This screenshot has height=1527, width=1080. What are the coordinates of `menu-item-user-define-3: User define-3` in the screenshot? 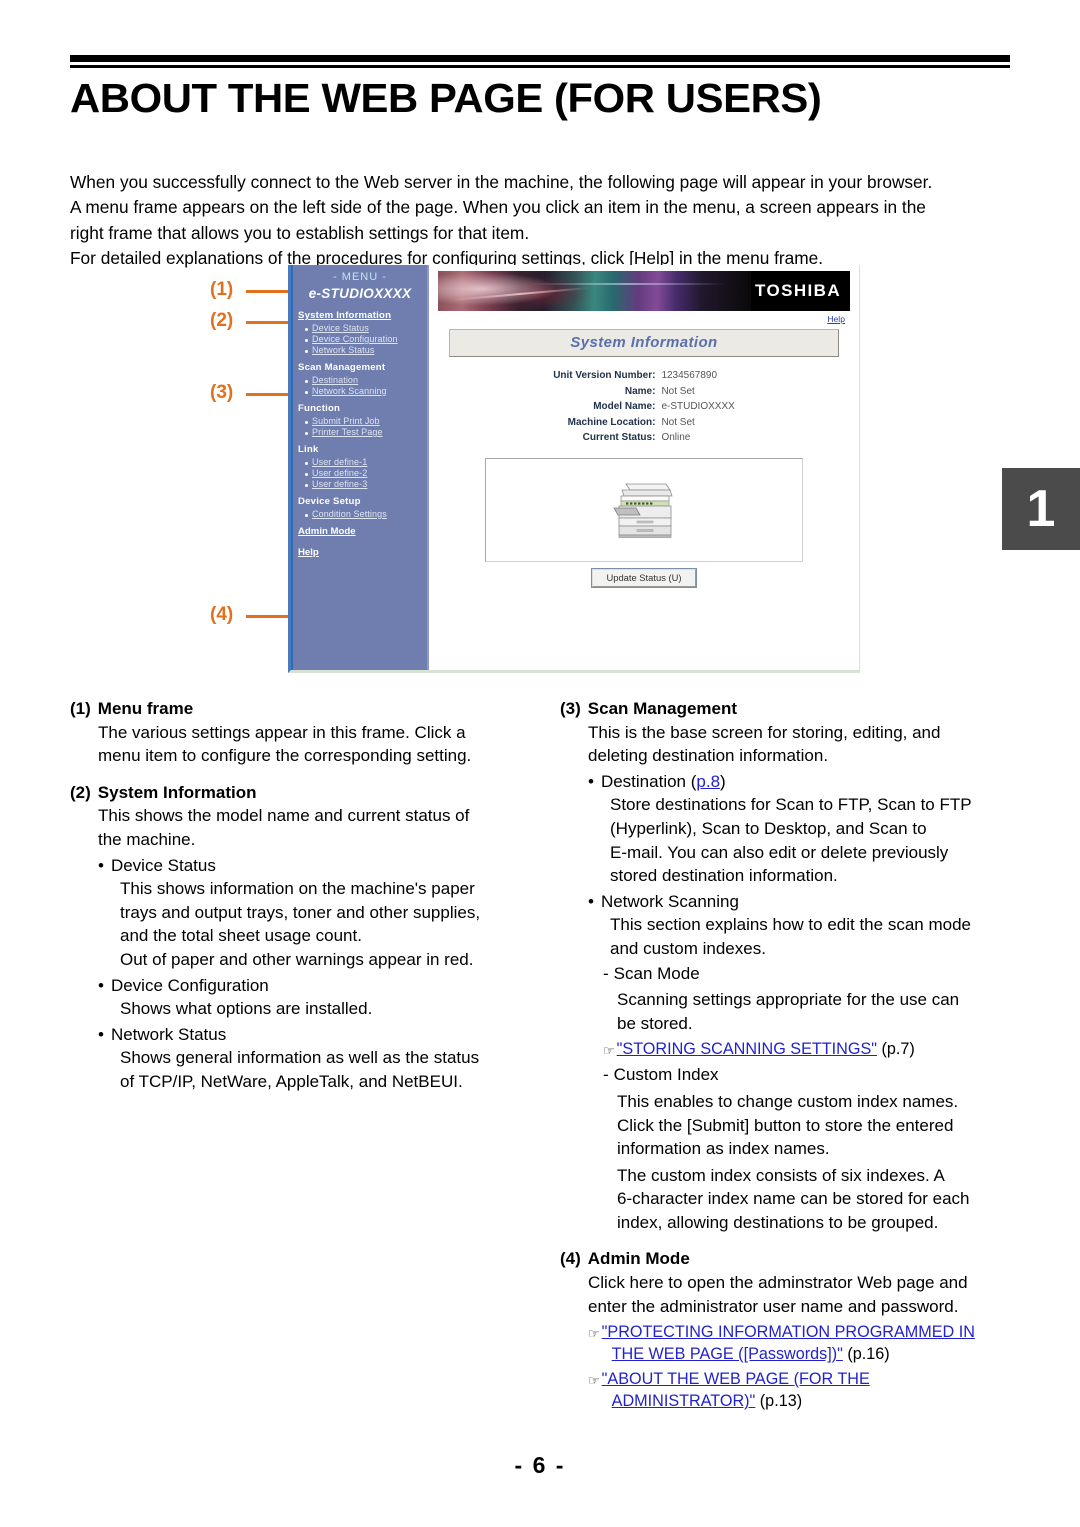 It's located at (362, 484).